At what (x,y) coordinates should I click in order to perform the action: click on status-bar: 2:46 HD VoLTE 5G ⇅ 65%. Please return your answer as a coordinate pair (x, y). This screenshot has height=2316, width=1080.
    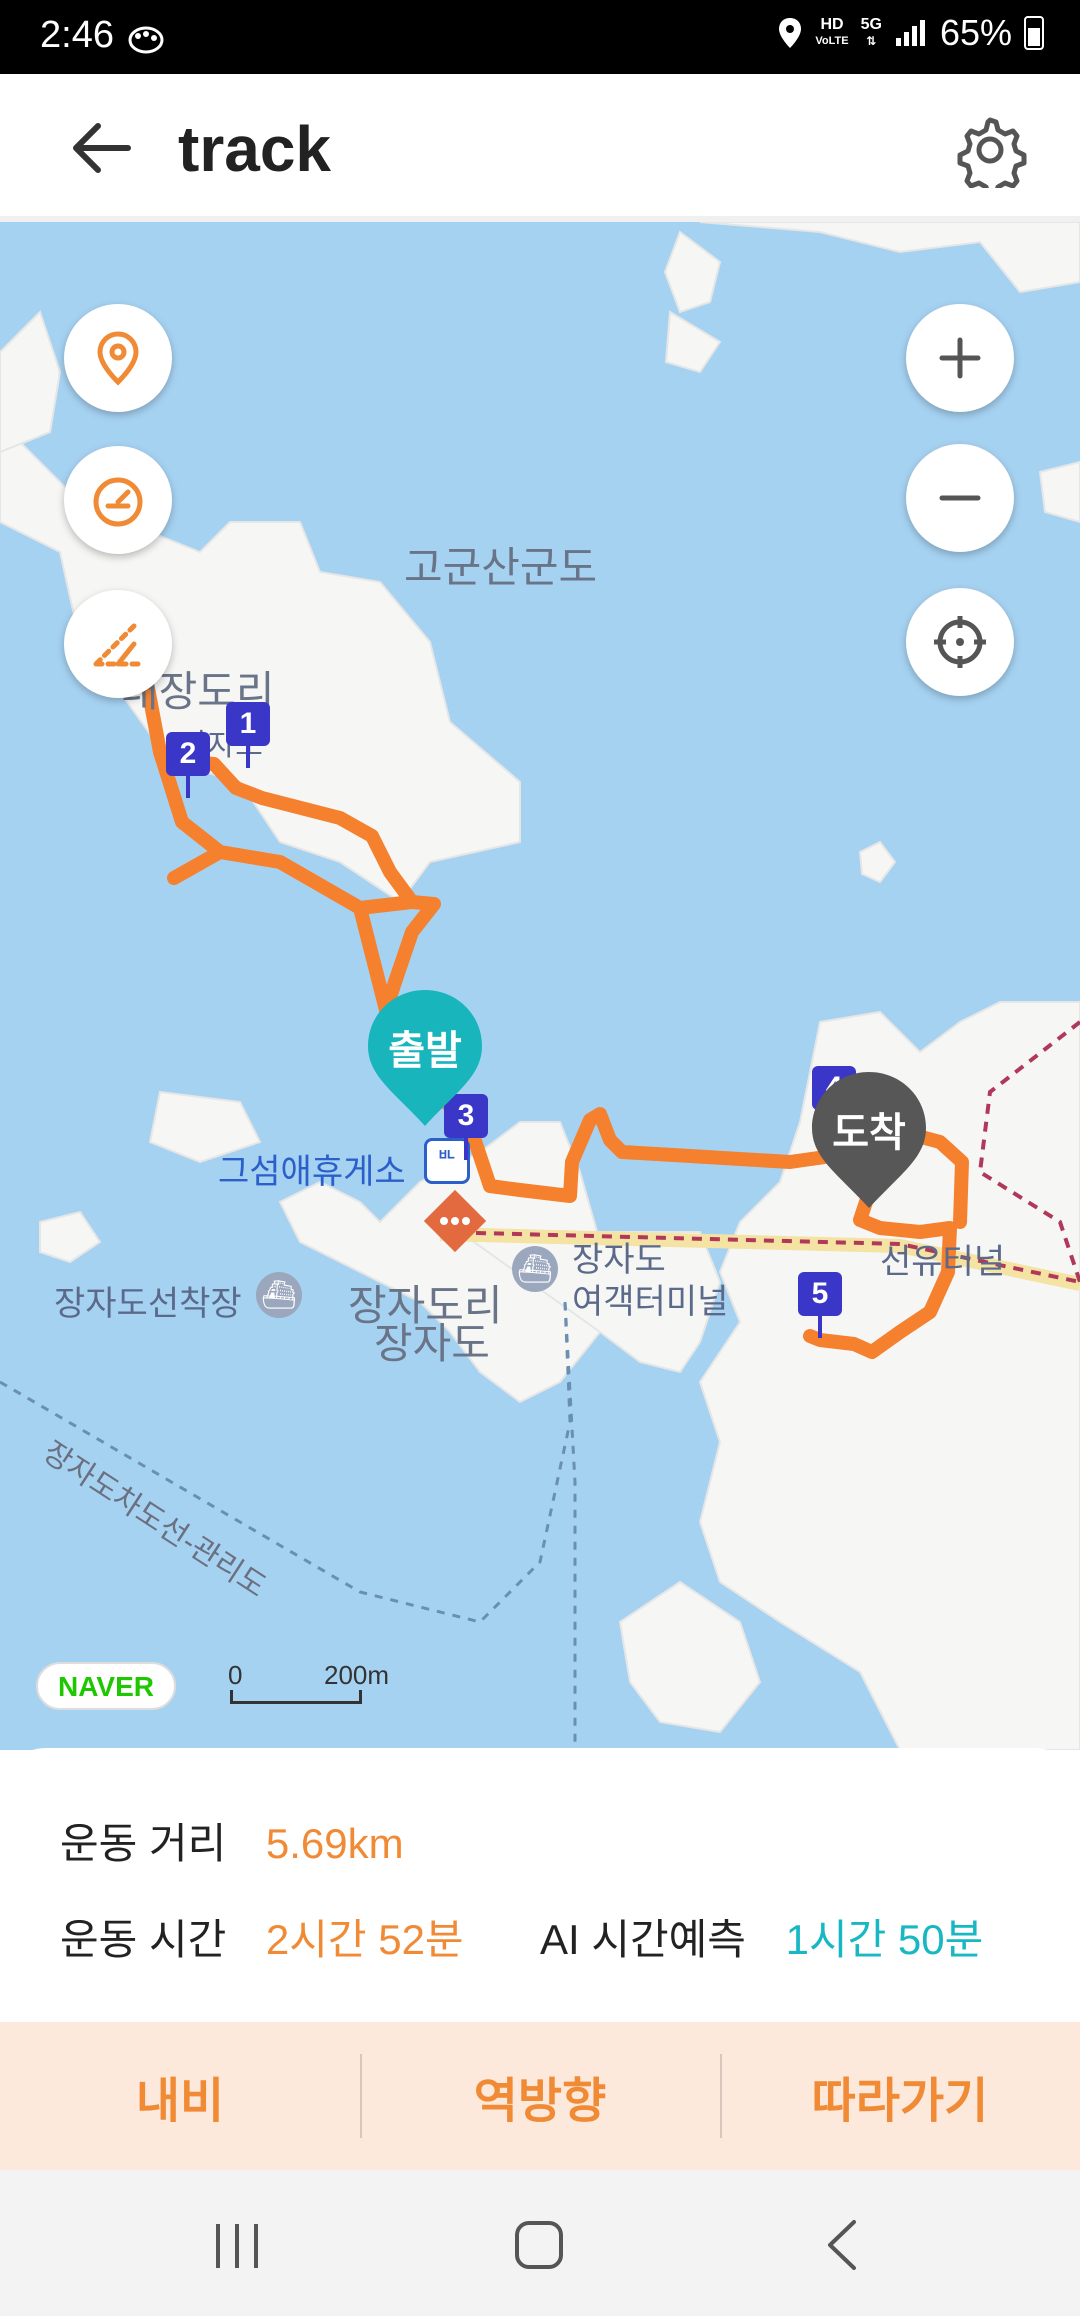
    Looking at the image, I should click on (540, 37).